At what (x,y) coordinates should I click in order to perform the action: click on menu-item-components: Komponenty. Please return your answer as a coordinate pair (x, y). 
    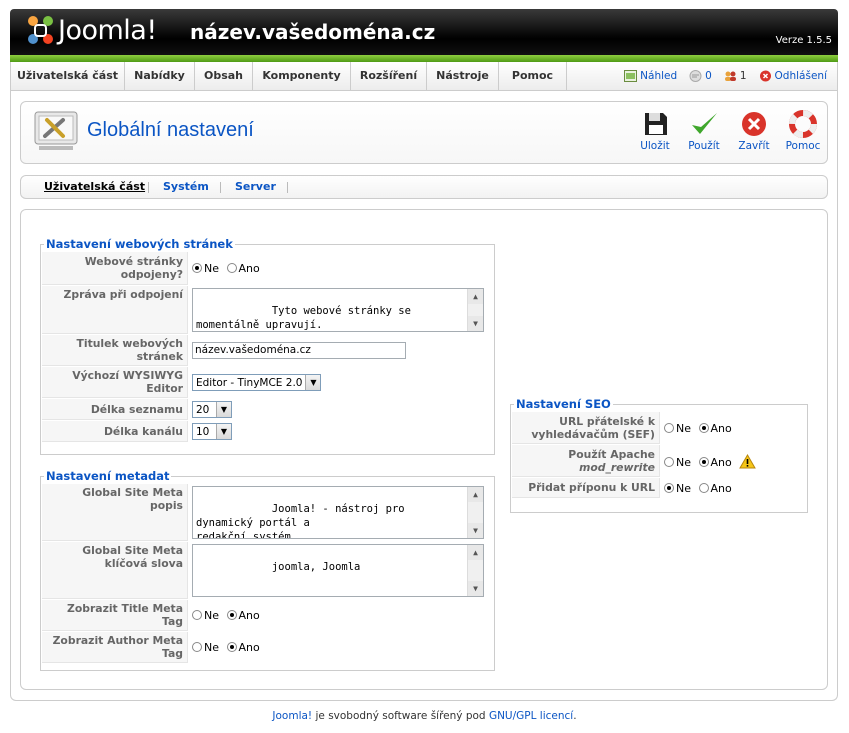
    Looking at the image, I should click on (302, 76).